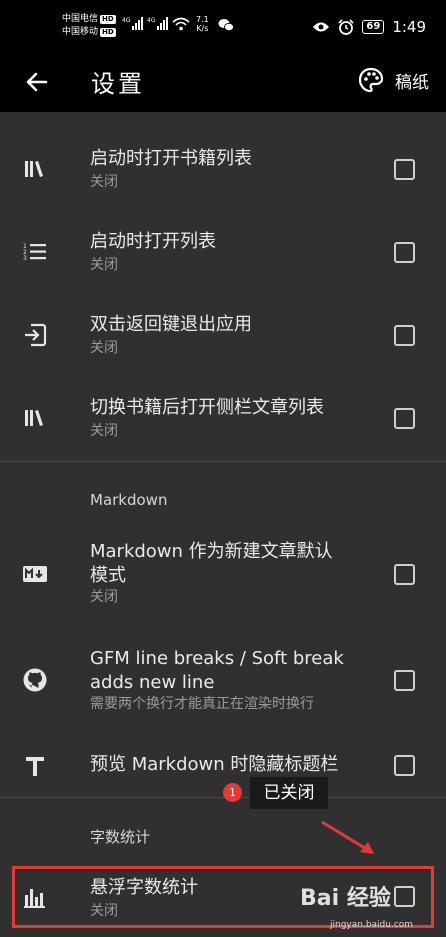  I want to click on carrier-info: 中国电信 HD 中国移动 HD, so click(89, 26).